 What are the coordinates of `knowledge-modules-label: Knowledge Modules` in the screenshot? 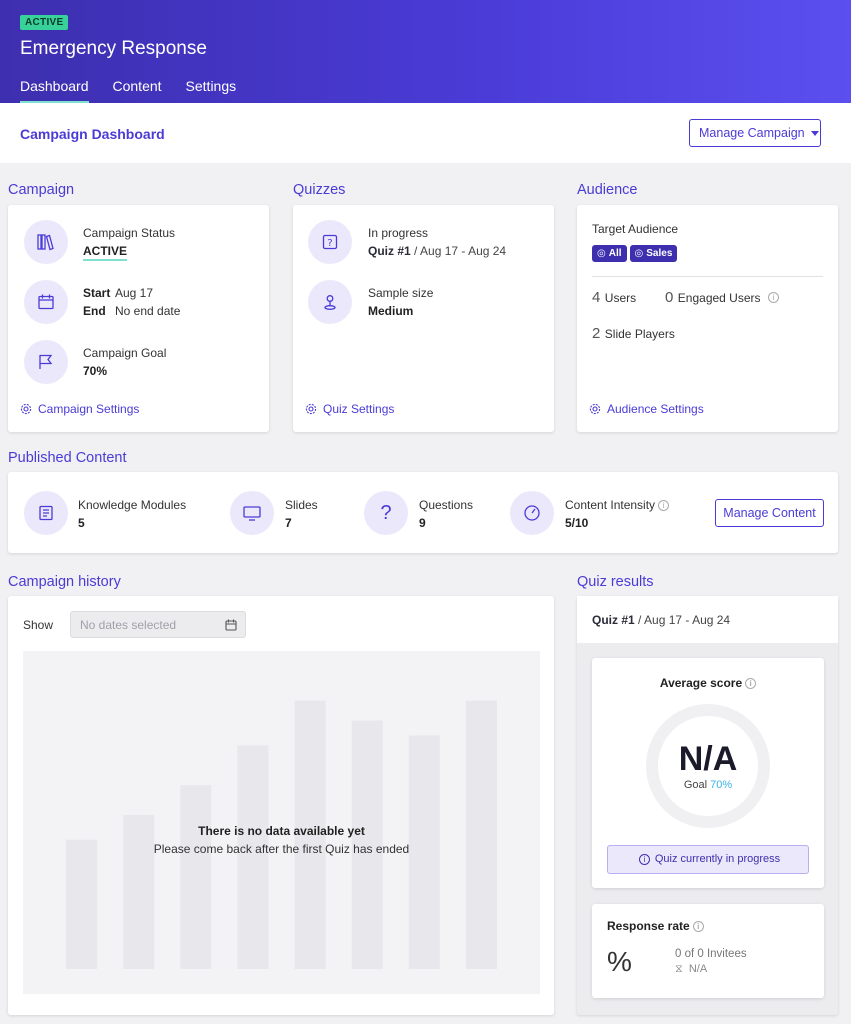 It's located at (132, 505).